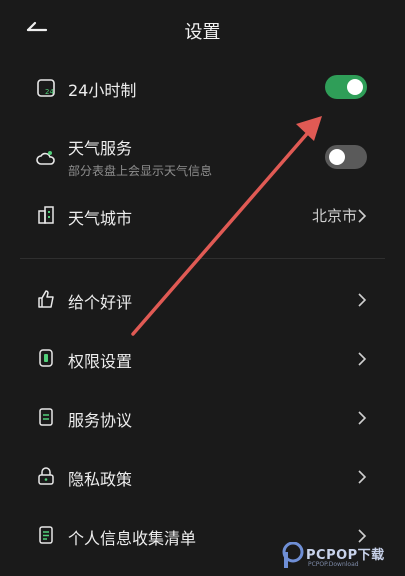 This screenshot has width=405, height=576. What do you see at coordinates (333, 564) in the screenshot?
I see `watermark-subtext: PCPOP.Download` at bounding box center [333, 564].